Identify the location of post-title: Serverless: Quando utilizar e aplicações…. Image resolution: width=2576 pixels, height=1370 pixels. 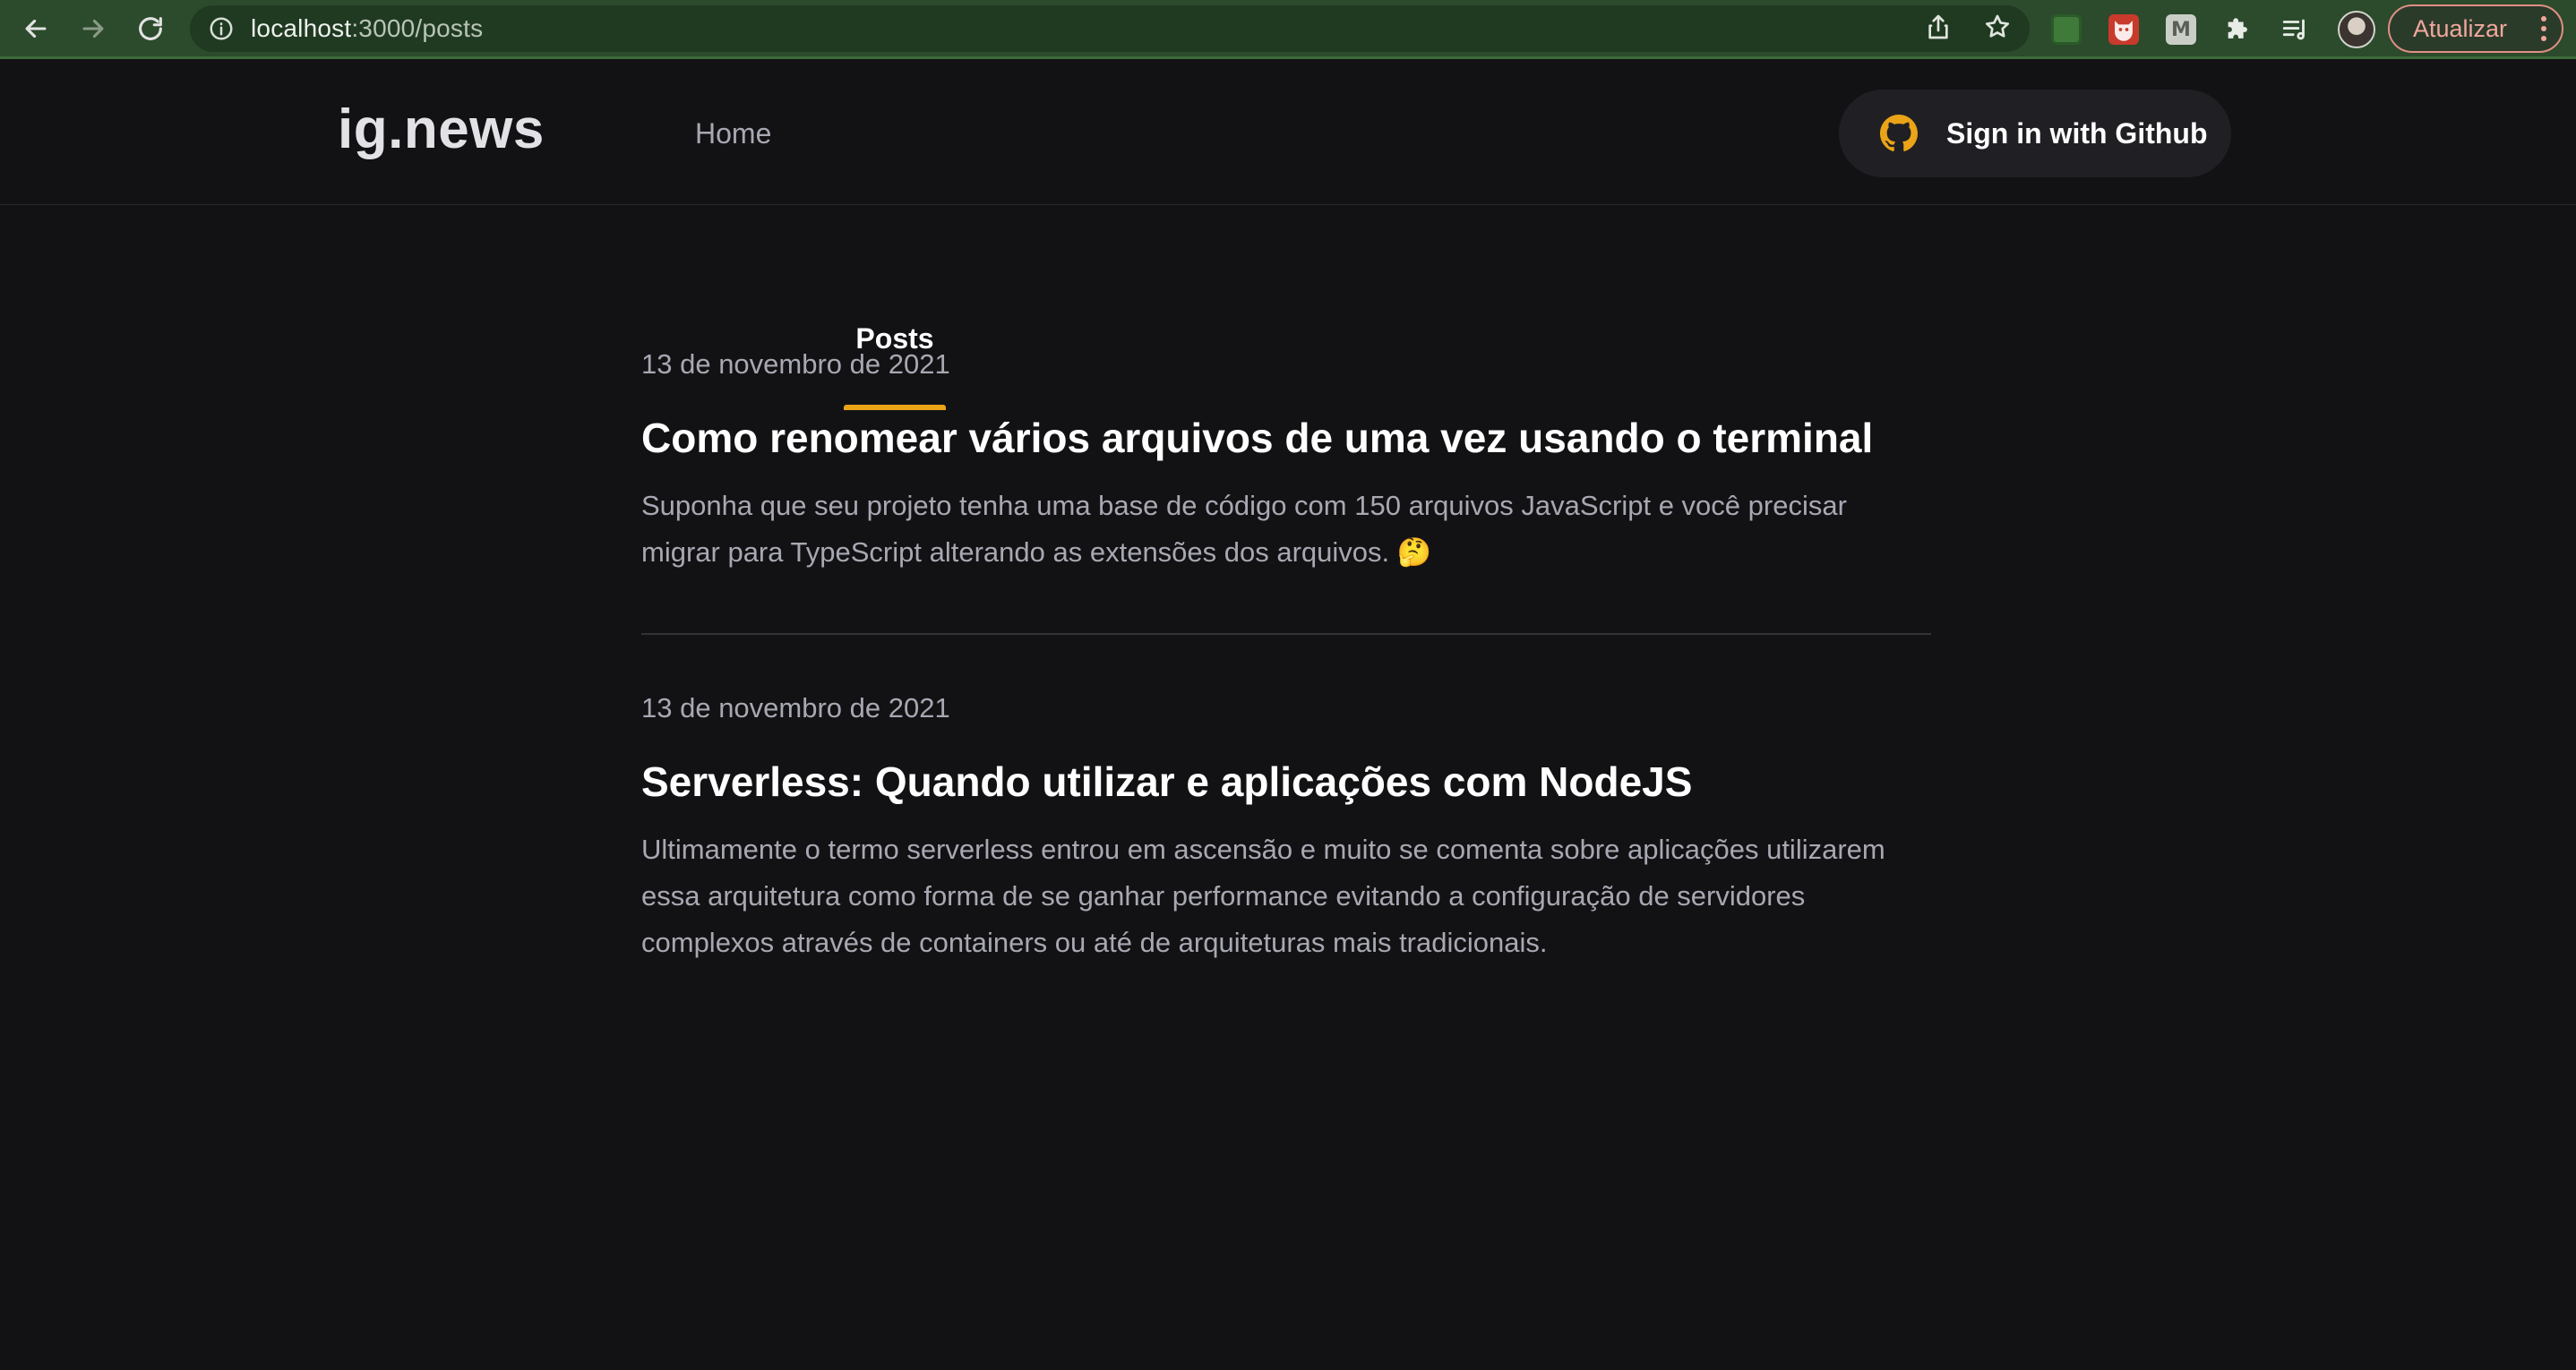
(1166, 782).